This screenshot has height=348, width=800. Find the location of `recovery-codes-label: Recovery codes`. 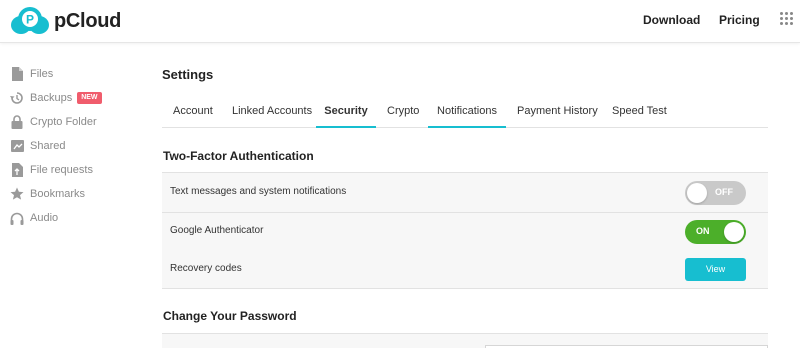

recovery-codes-label: Recovery codes is located at coordinates (206, 268).